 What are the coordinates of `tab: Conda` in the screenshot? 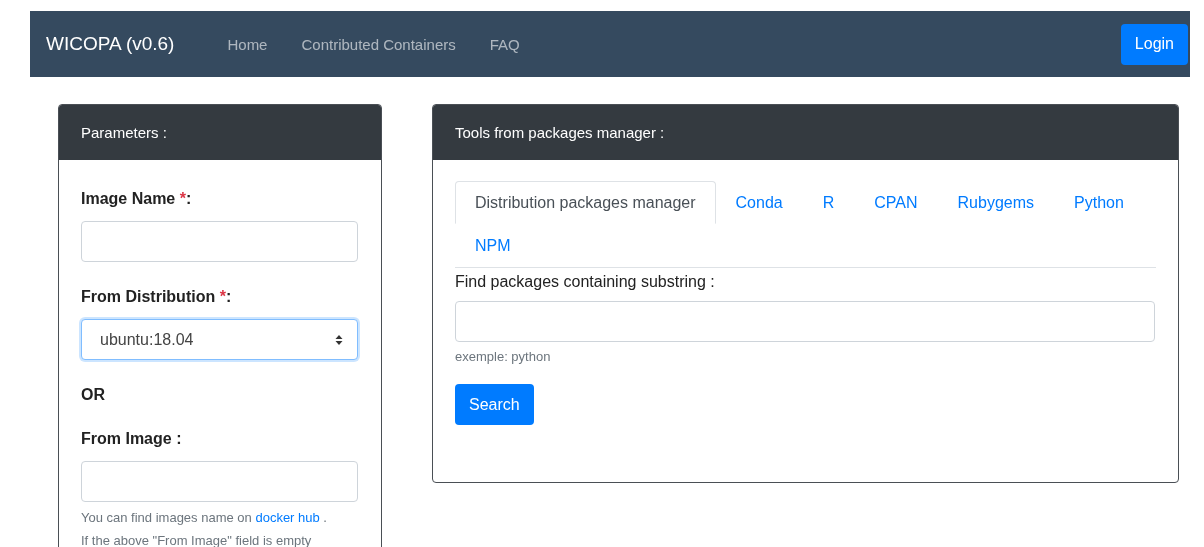 It's located at (759, 202).